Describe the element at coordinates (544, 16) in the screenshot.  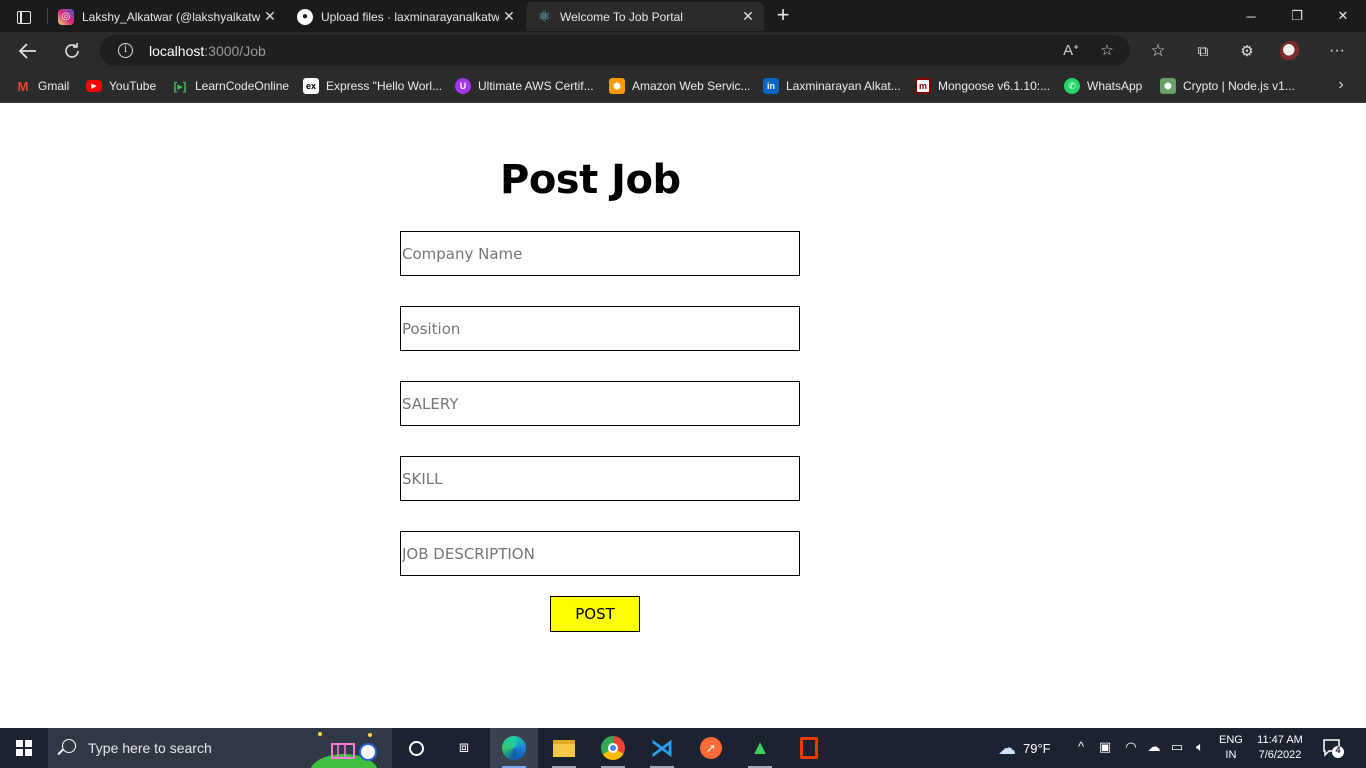
I see `react-icon: ⚛` at that location.